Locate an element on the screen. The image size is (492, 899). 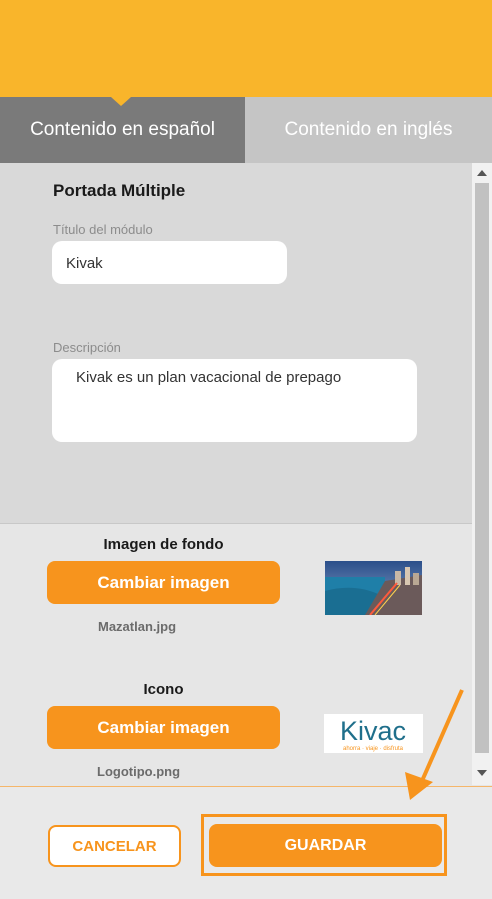
section-title: Portada Múltiple is located at coordinates (119, 190).